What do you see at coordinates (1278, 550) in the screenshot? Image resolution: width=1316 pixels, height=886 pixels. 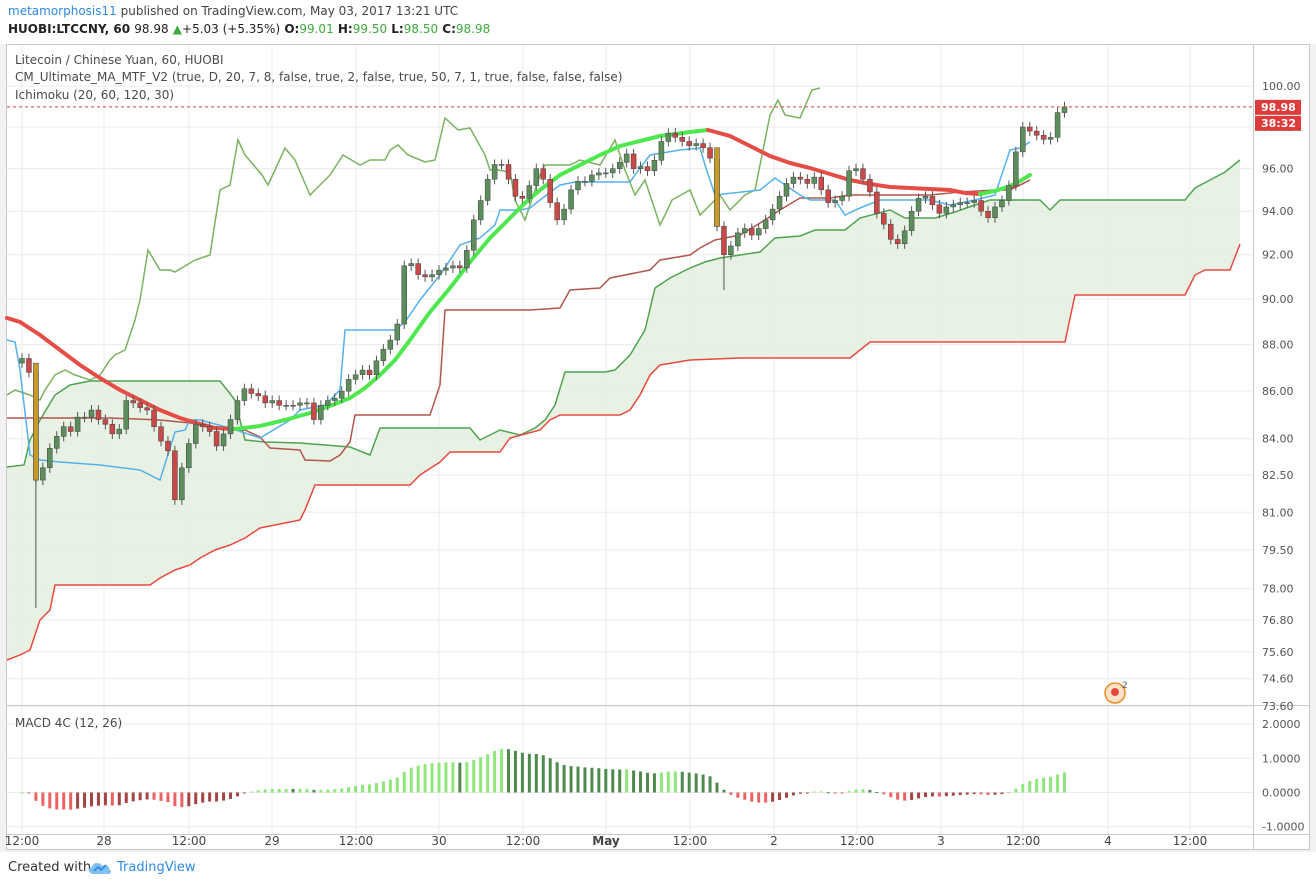 I see `price-axis-label: 79.50` at bounding box center [1278, 550].